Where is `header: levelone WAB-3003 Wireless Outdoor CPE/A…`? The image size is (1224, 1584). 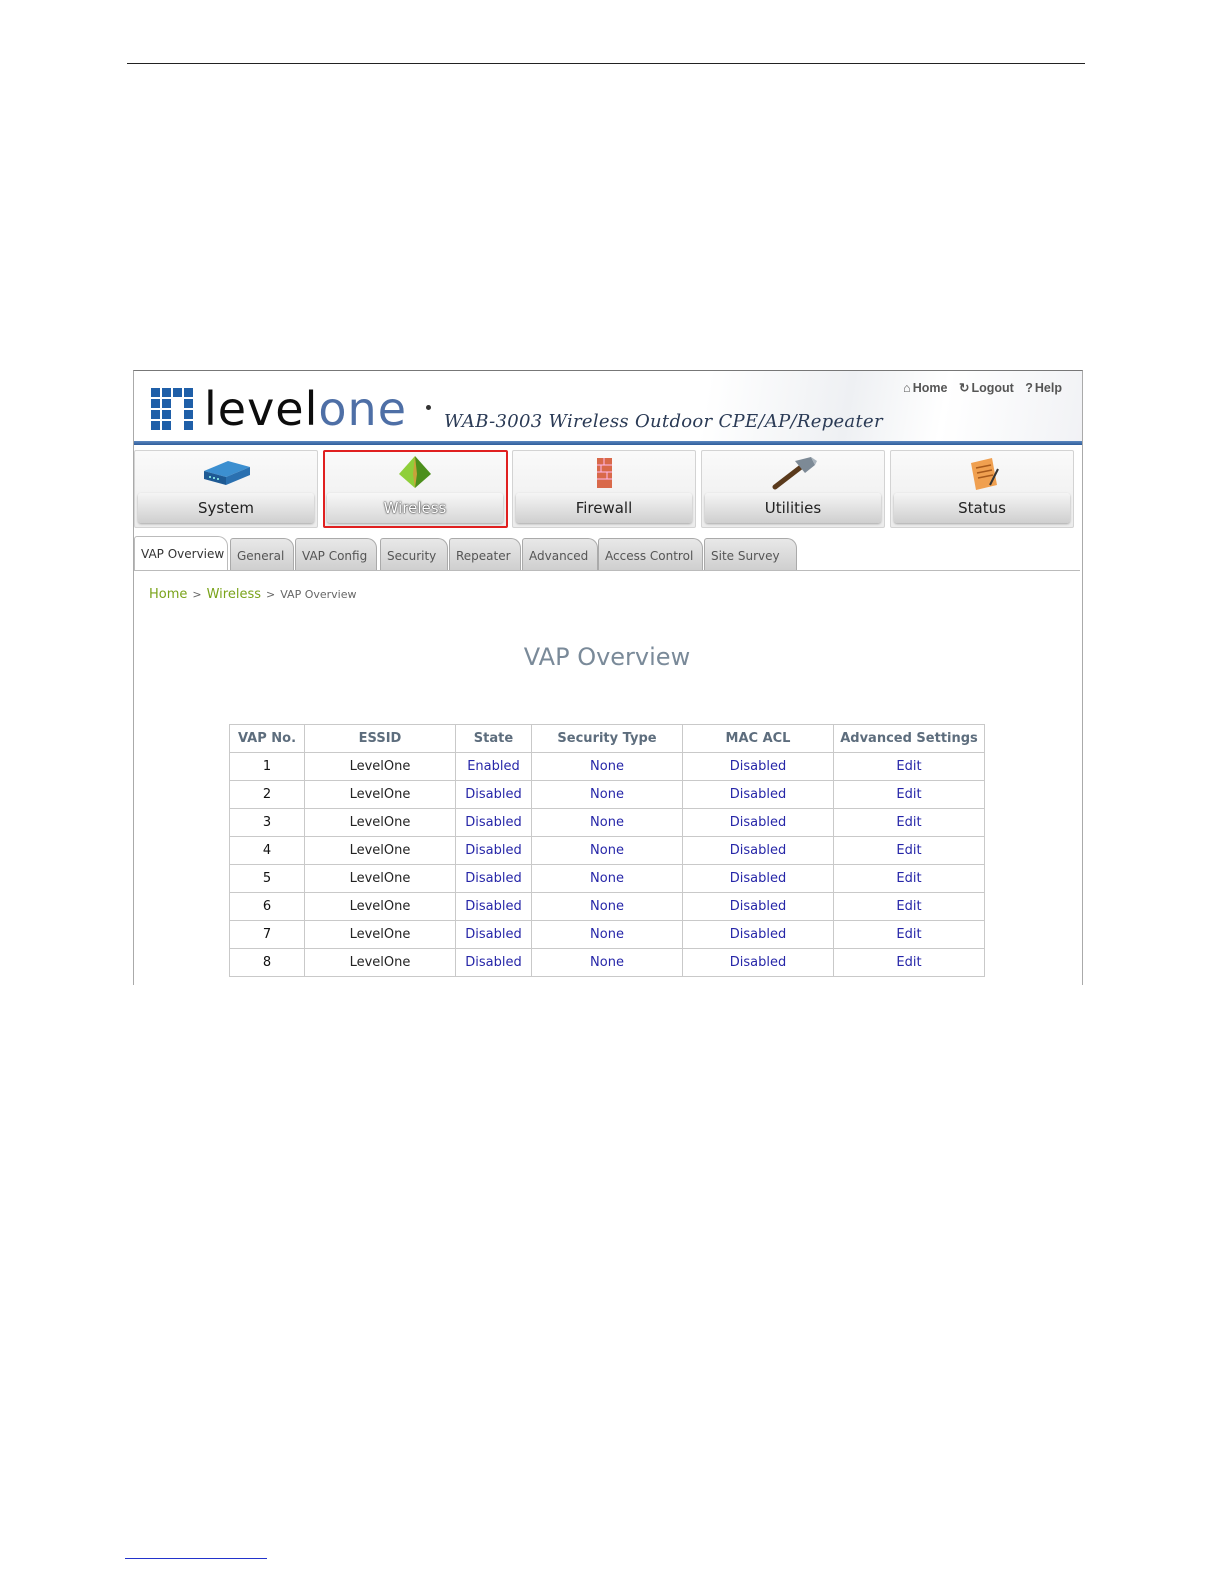 header: levelone WAB-3003 Wireless Outdoor CPE/A… is located at coordinates (608, 407).